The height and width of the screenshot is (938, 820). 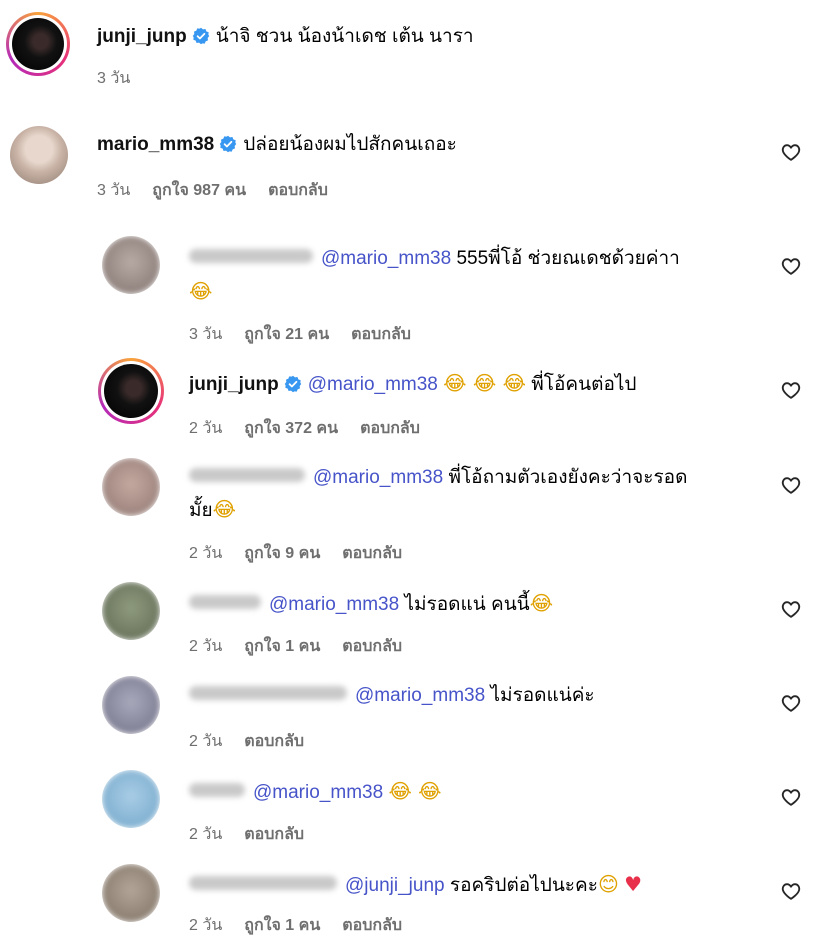 What do you see at coordinates (291, 428) in the screenshot?
I see `likes-count: ถูกใจ 372 คน` at bounding box center [291, 428].